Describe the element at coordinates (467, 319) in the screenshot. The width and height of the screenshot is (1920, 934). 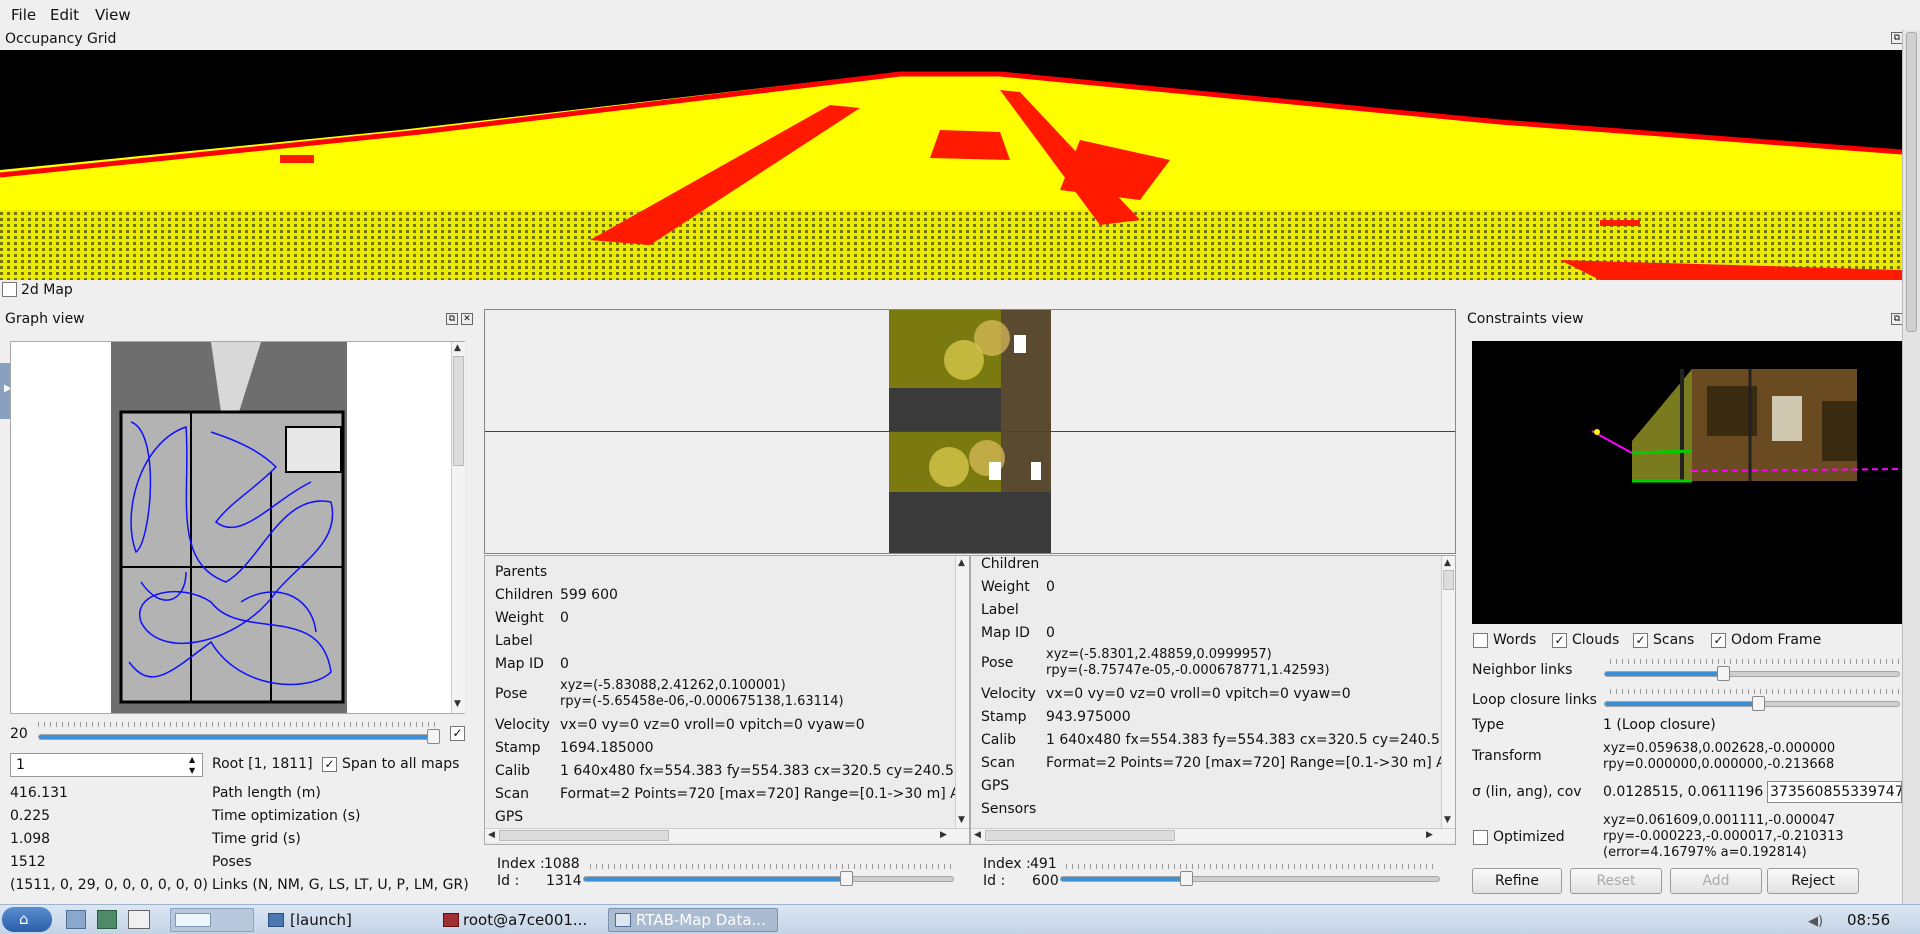
I see `close-icon: ✕` at that location.